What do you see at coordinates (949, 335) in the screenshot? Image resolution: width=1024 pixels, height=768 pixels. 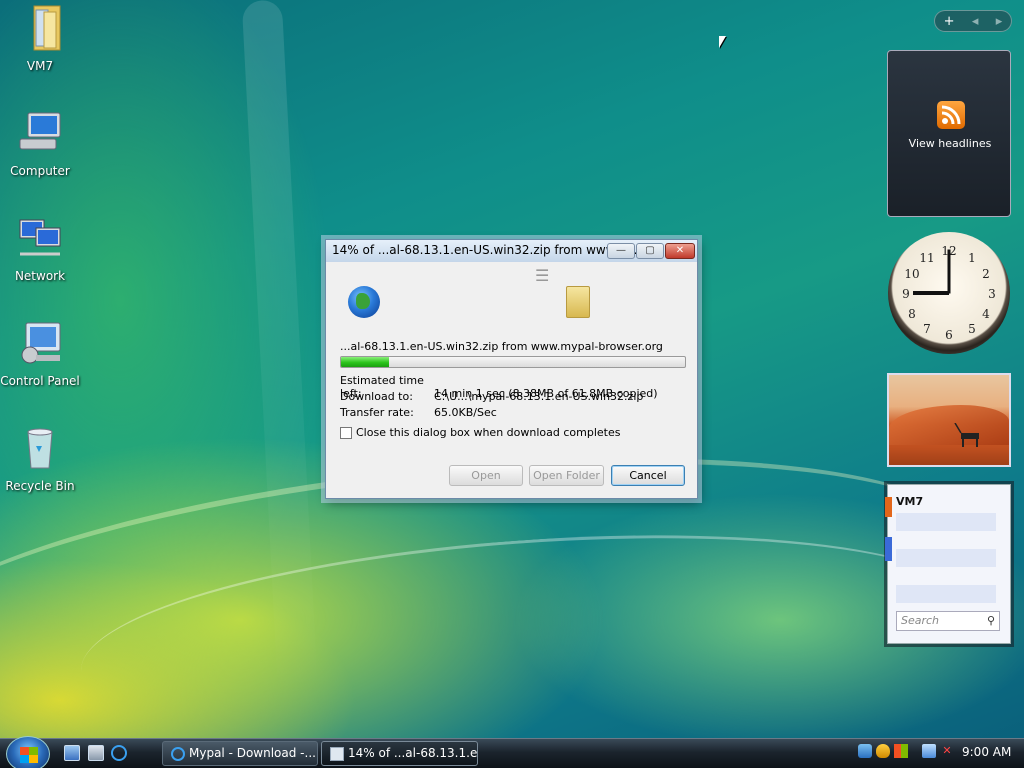 I see `clock-number: 6` at bounding box center [949, 335].